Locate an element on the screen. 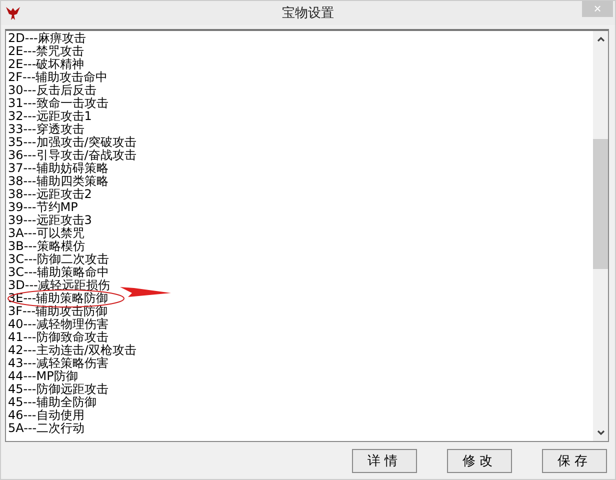  list-item: 3B---策略模仿 is located at coordinates (300, 246).